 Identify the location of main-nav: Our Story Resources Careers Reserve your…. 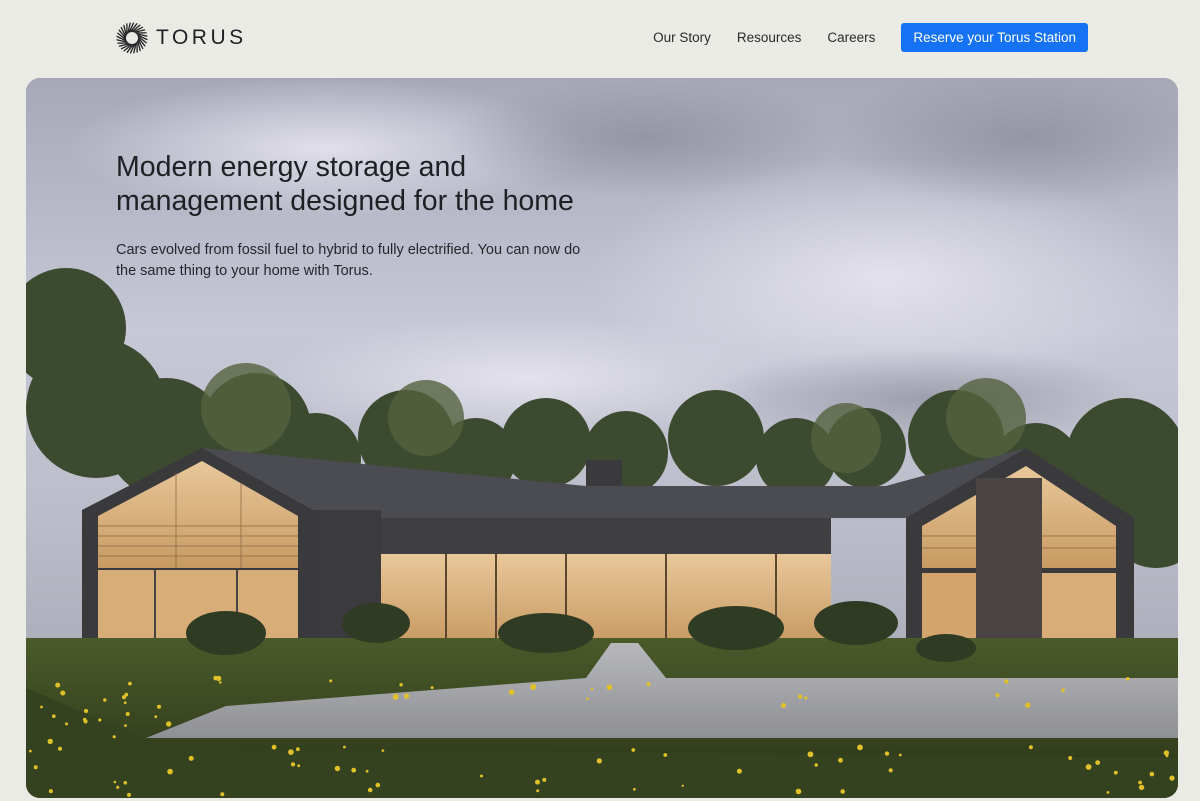
(870, 37).